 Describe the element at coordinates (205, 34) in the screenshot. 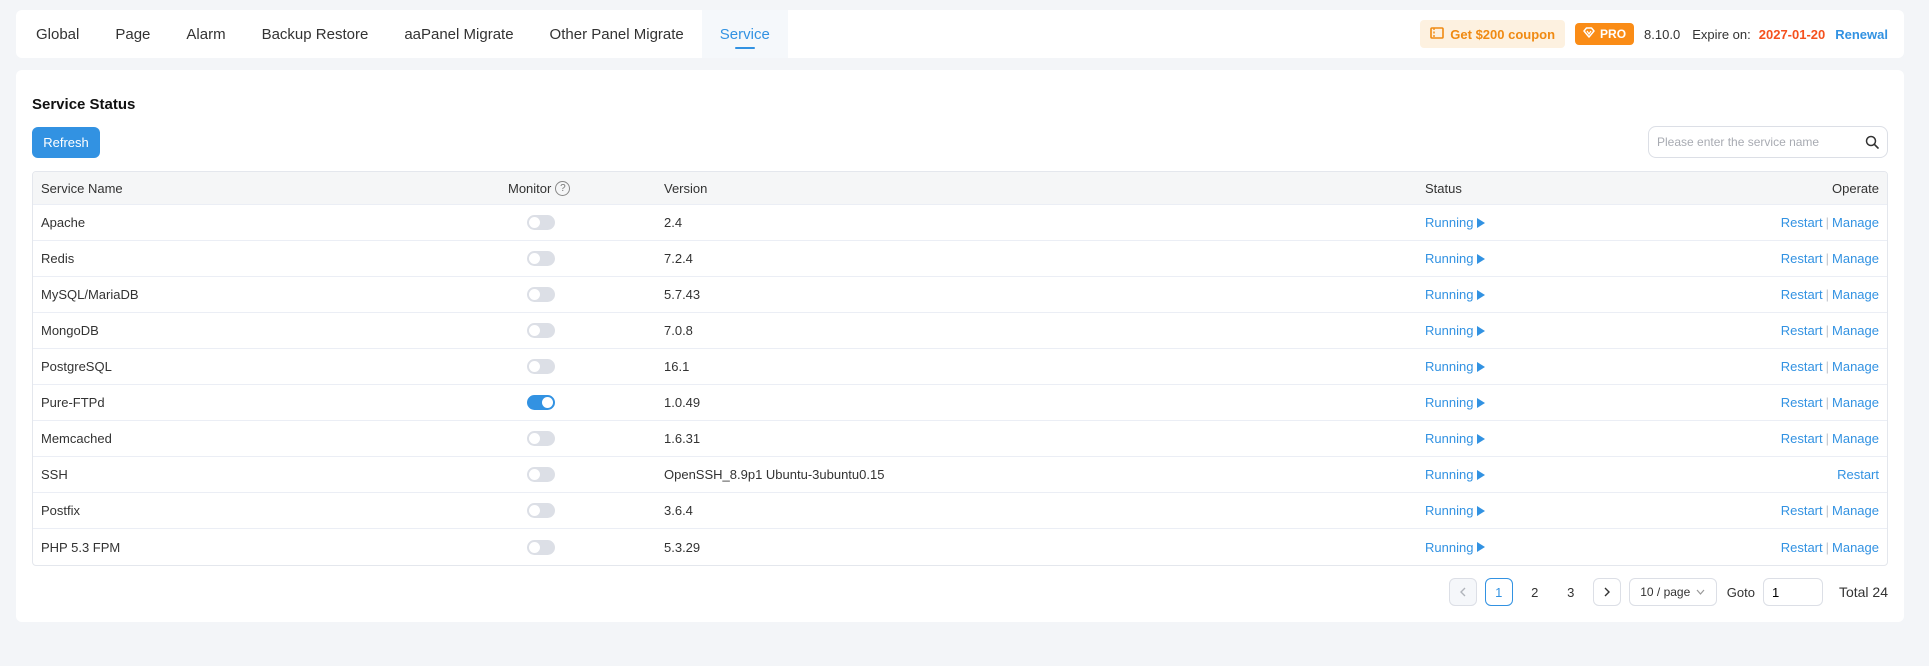

I see `tab-alarm: Alarm` at that location.